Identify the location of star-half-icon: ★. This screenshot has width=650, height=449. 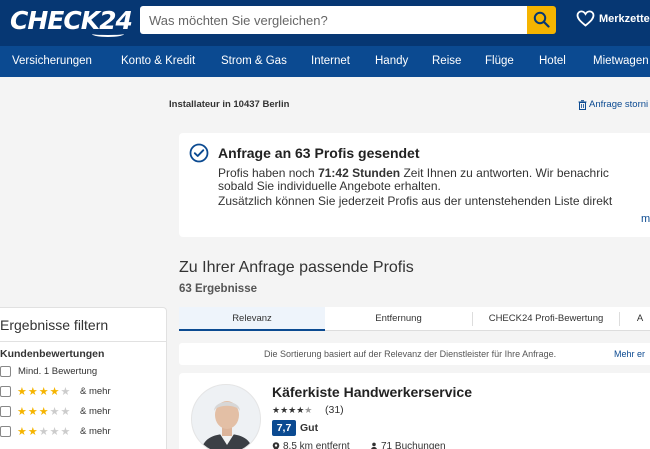
(308, 410).